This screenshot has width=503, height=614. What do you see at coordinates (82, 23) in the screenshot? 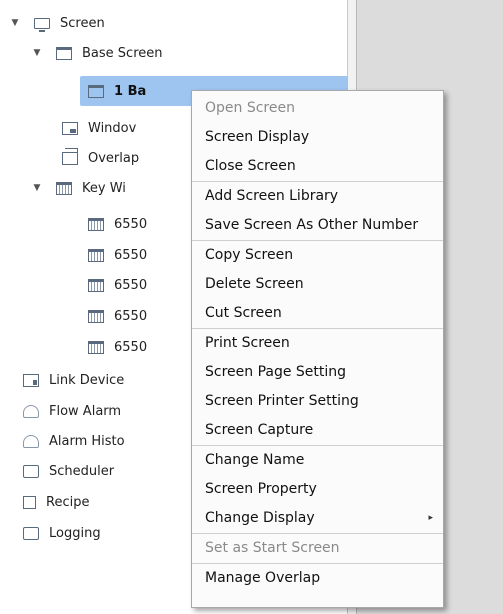
I see `tree-item-label: Screen` at bounding box center [82, 23].